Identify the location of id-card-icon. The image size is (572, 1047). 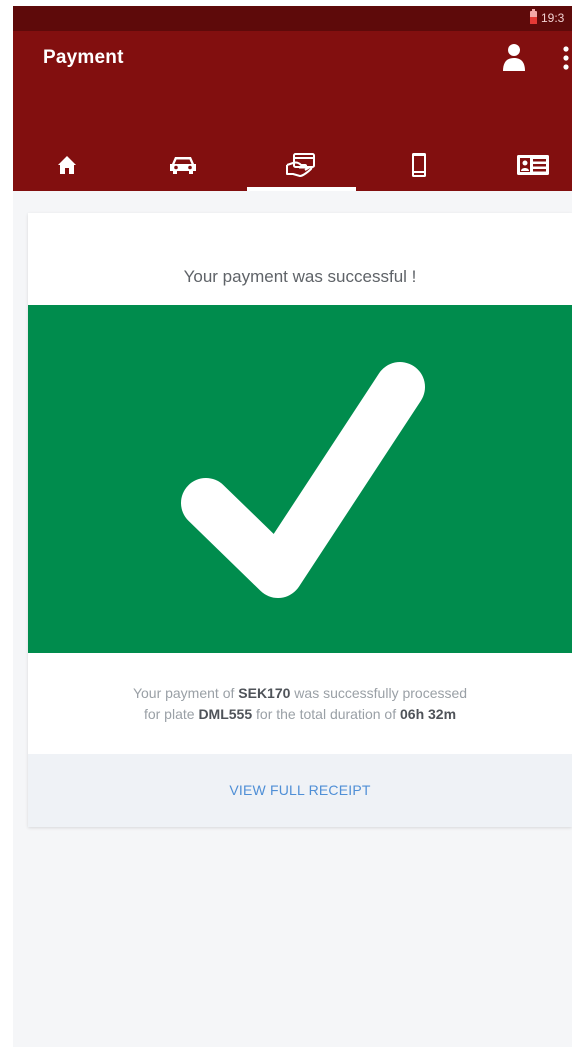
(533, 165).